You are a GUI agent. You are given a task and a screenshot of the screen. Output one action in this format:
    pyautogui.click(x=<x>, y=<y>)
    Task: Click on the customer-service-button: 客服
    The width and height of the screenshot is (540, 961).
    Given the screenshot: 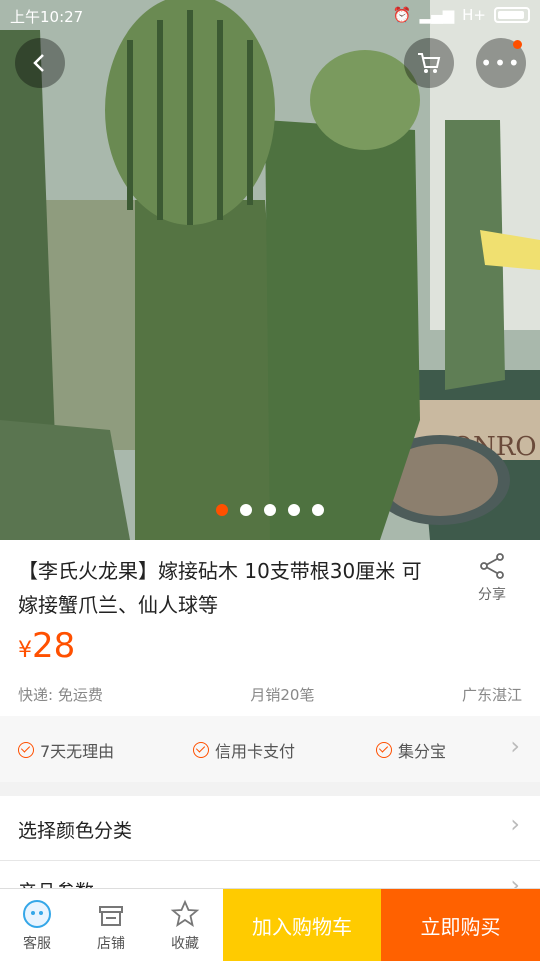 What is the action you would take?
    pyautogui.click(x=37, y=925)
    